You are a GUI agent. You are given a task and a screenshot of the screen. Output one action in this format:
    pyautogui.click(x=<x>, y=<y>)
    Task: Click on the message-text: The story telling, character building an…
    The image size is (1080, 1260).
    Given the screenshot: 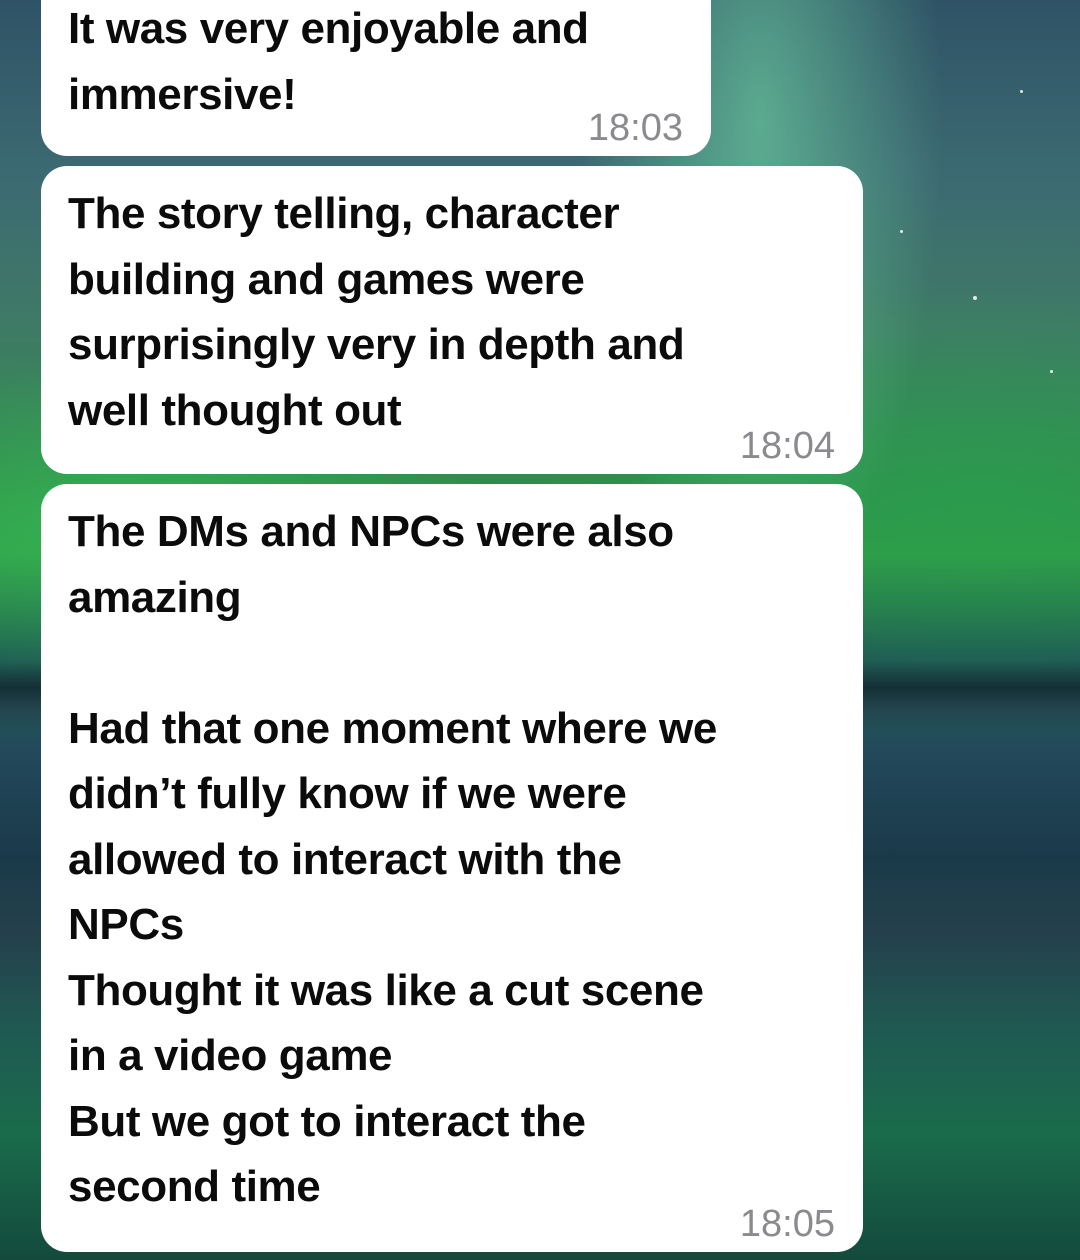 What is the action you would take?
    pyautogui.click(x=376, y=312)
    